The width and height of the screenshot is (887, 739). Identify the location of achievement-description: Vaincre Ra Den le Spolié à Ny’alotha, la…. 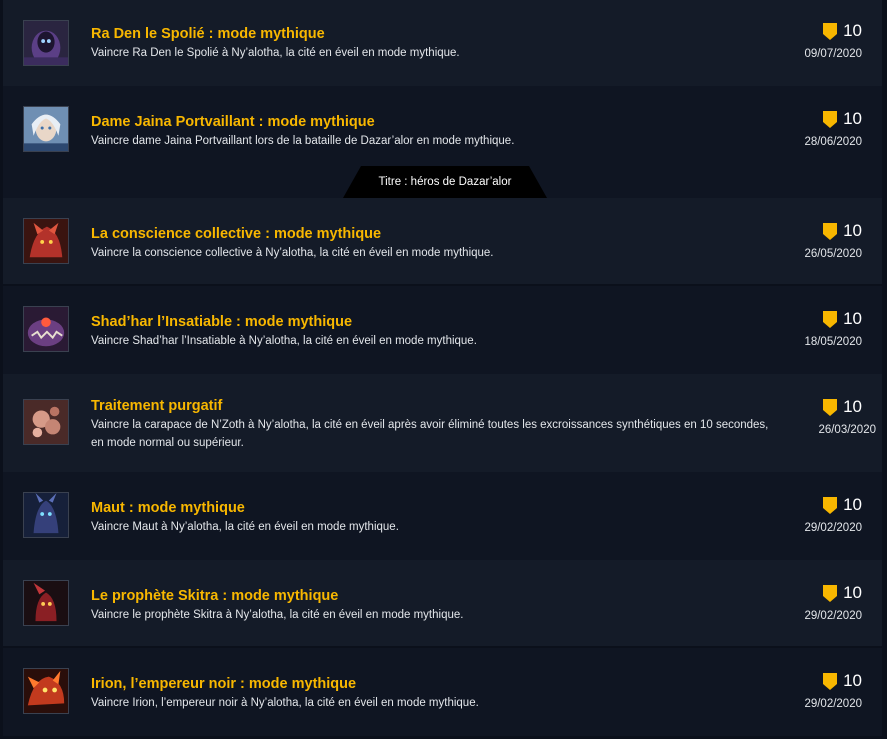
(275, 53).